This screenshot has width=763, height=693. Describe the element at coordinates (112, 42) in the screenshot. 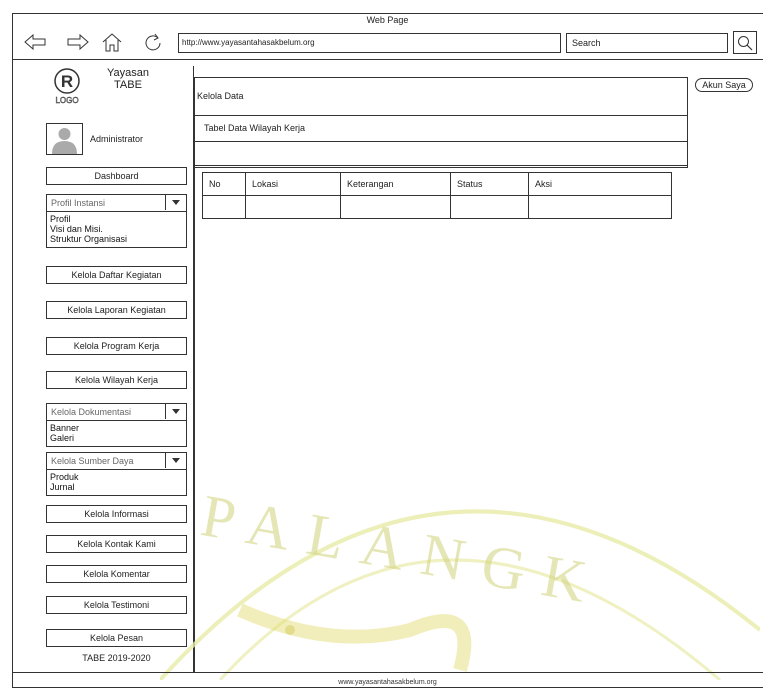

I see `home-icon` at that location.